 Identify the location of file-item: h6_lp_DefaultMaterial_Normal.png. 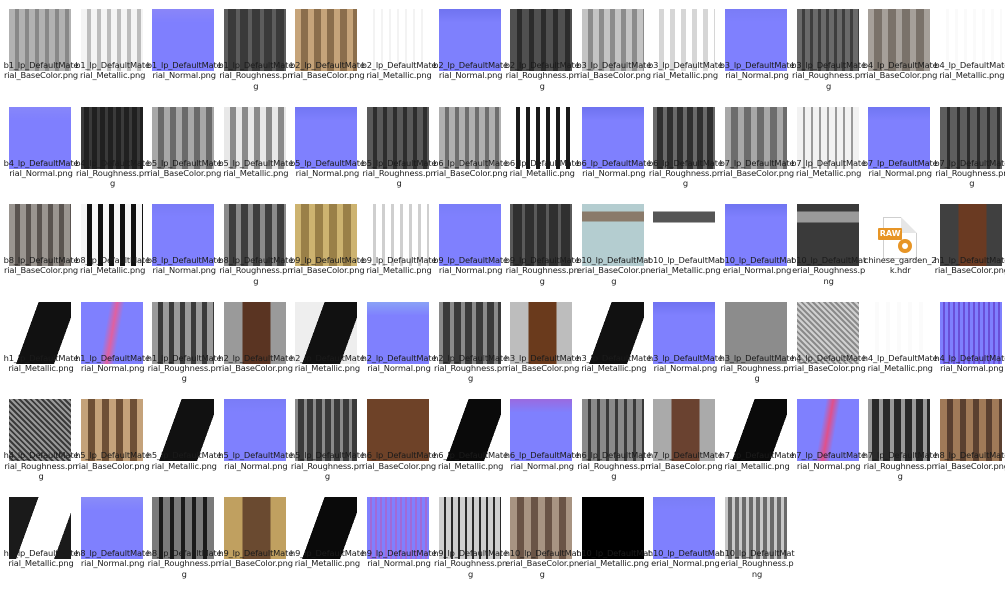
(542, 438).